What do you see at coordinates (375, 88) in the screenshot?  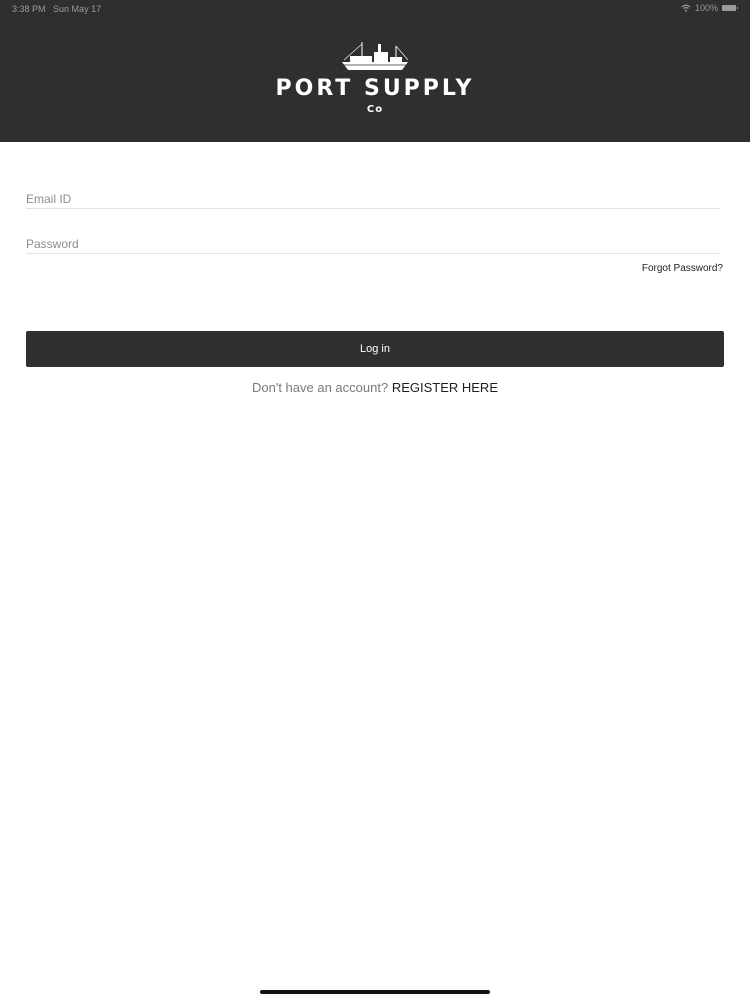 I see `brand-name: PORT SUPPLY` at bounding box center [375, 88].